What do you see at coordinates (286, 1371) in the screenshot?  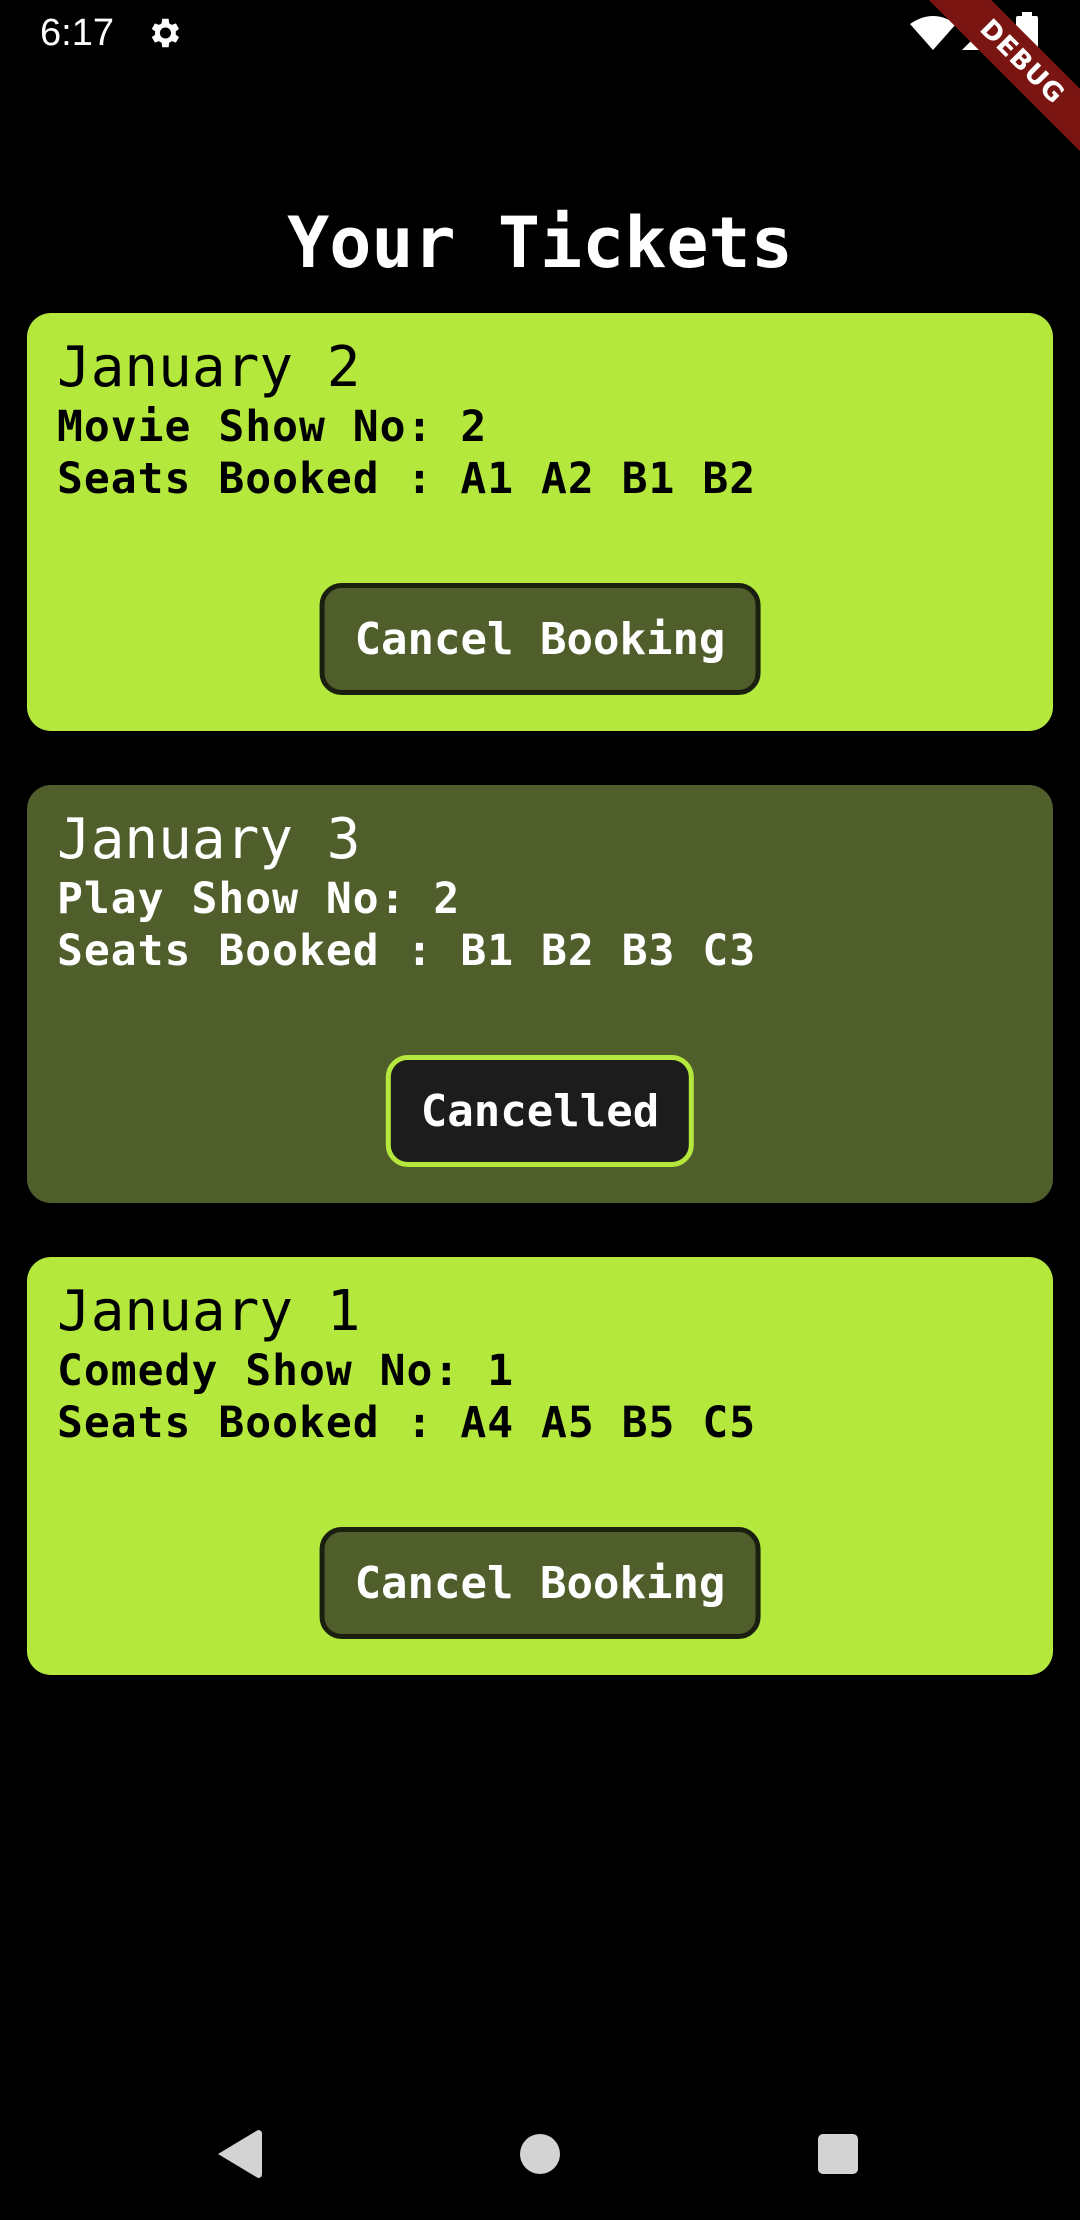 I see `ticket-show: Comedy Show No: 1` at bounding box center [286, 1371].